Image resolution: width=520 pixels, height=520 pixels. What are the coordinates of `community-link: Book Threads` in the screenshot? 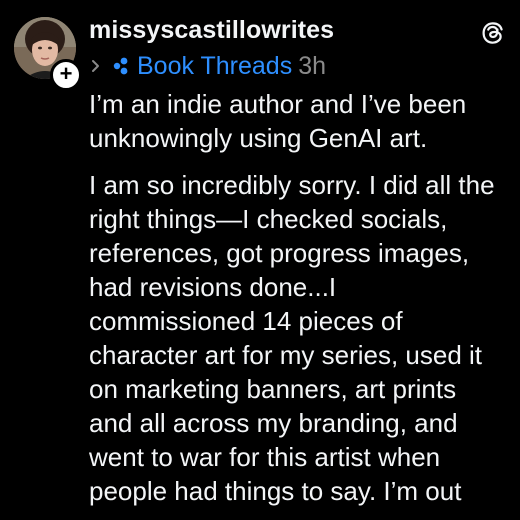 It's located at (214, 66).